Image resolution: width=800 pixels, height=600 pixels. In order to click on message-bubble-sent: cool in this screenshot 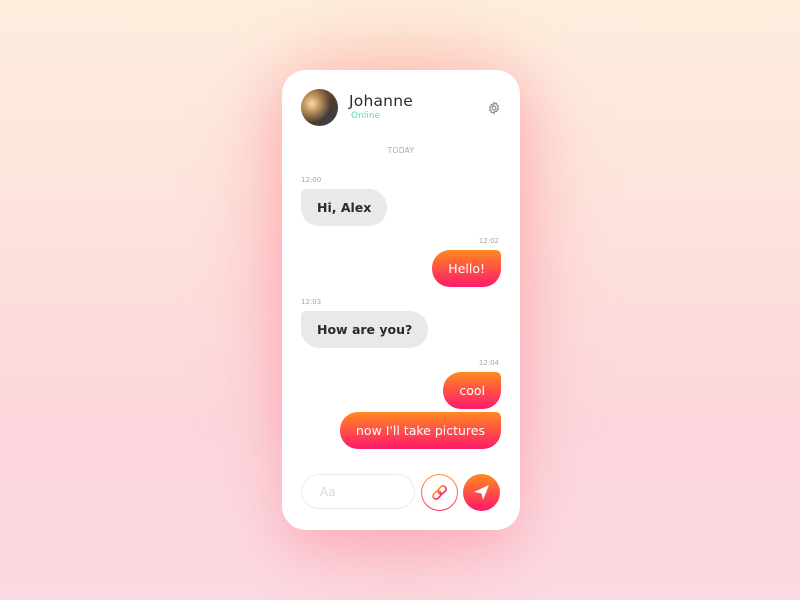, I will do `click(472, 390)`.